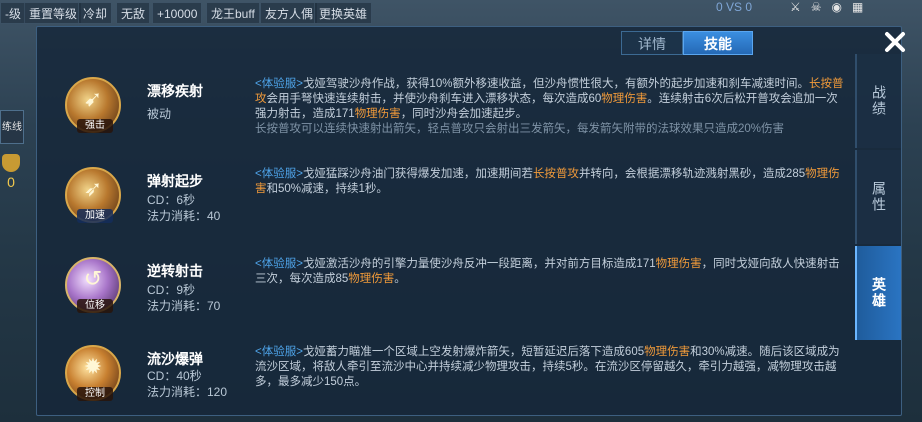  What do you see at coordinates (175, 271) in the screenshot?
I see `skill-3-name: 逆转射击` at bounding box center [175, 271].